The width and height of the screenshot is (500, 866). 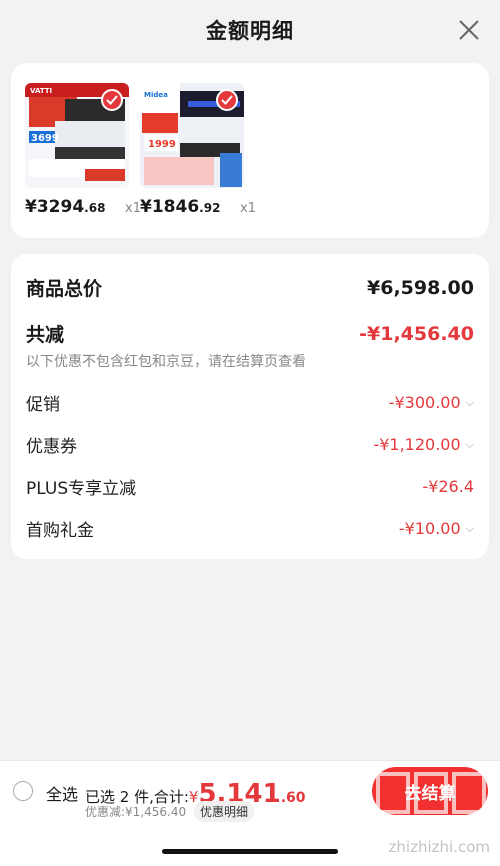 What do you see at coordinates (224, 811) in the screenshot?
I see `discount-detail-button: 优惠明细` at bounding box center [224, 811].